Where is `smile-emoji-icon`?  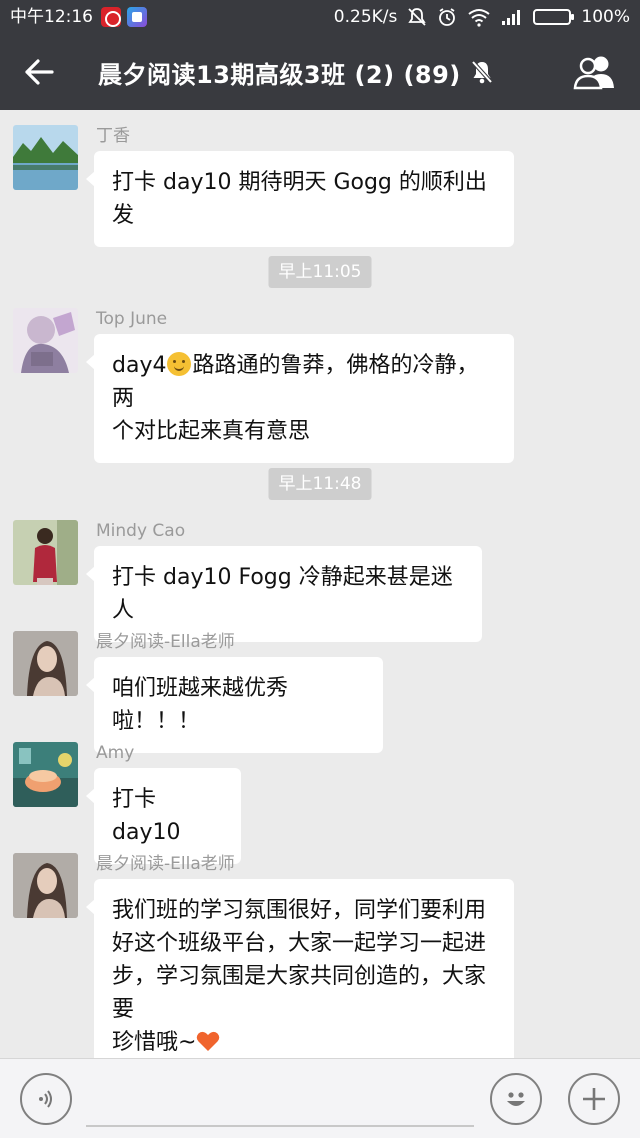
smile-emoji-icon is located at coordinates (179, 364).